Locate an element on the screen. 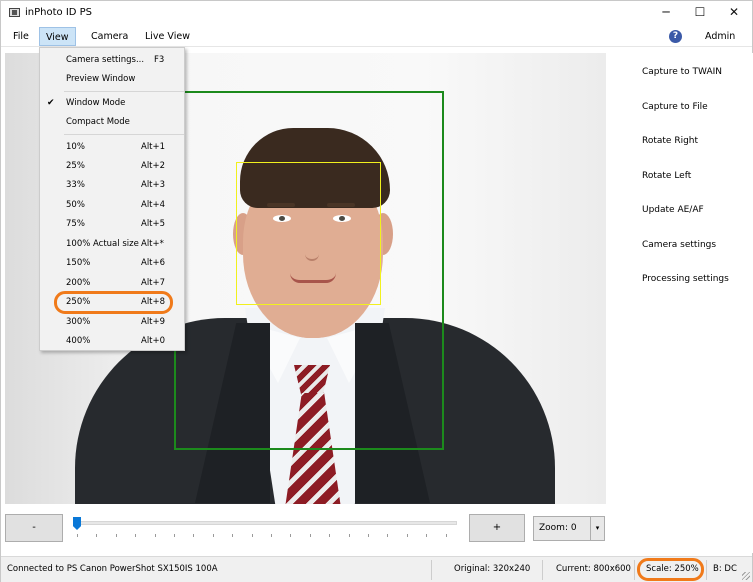 Image resolution: width=753 pixels, height=582 pixels. capture-to-file-button: Capture to File is located at coordinates (675, 107).